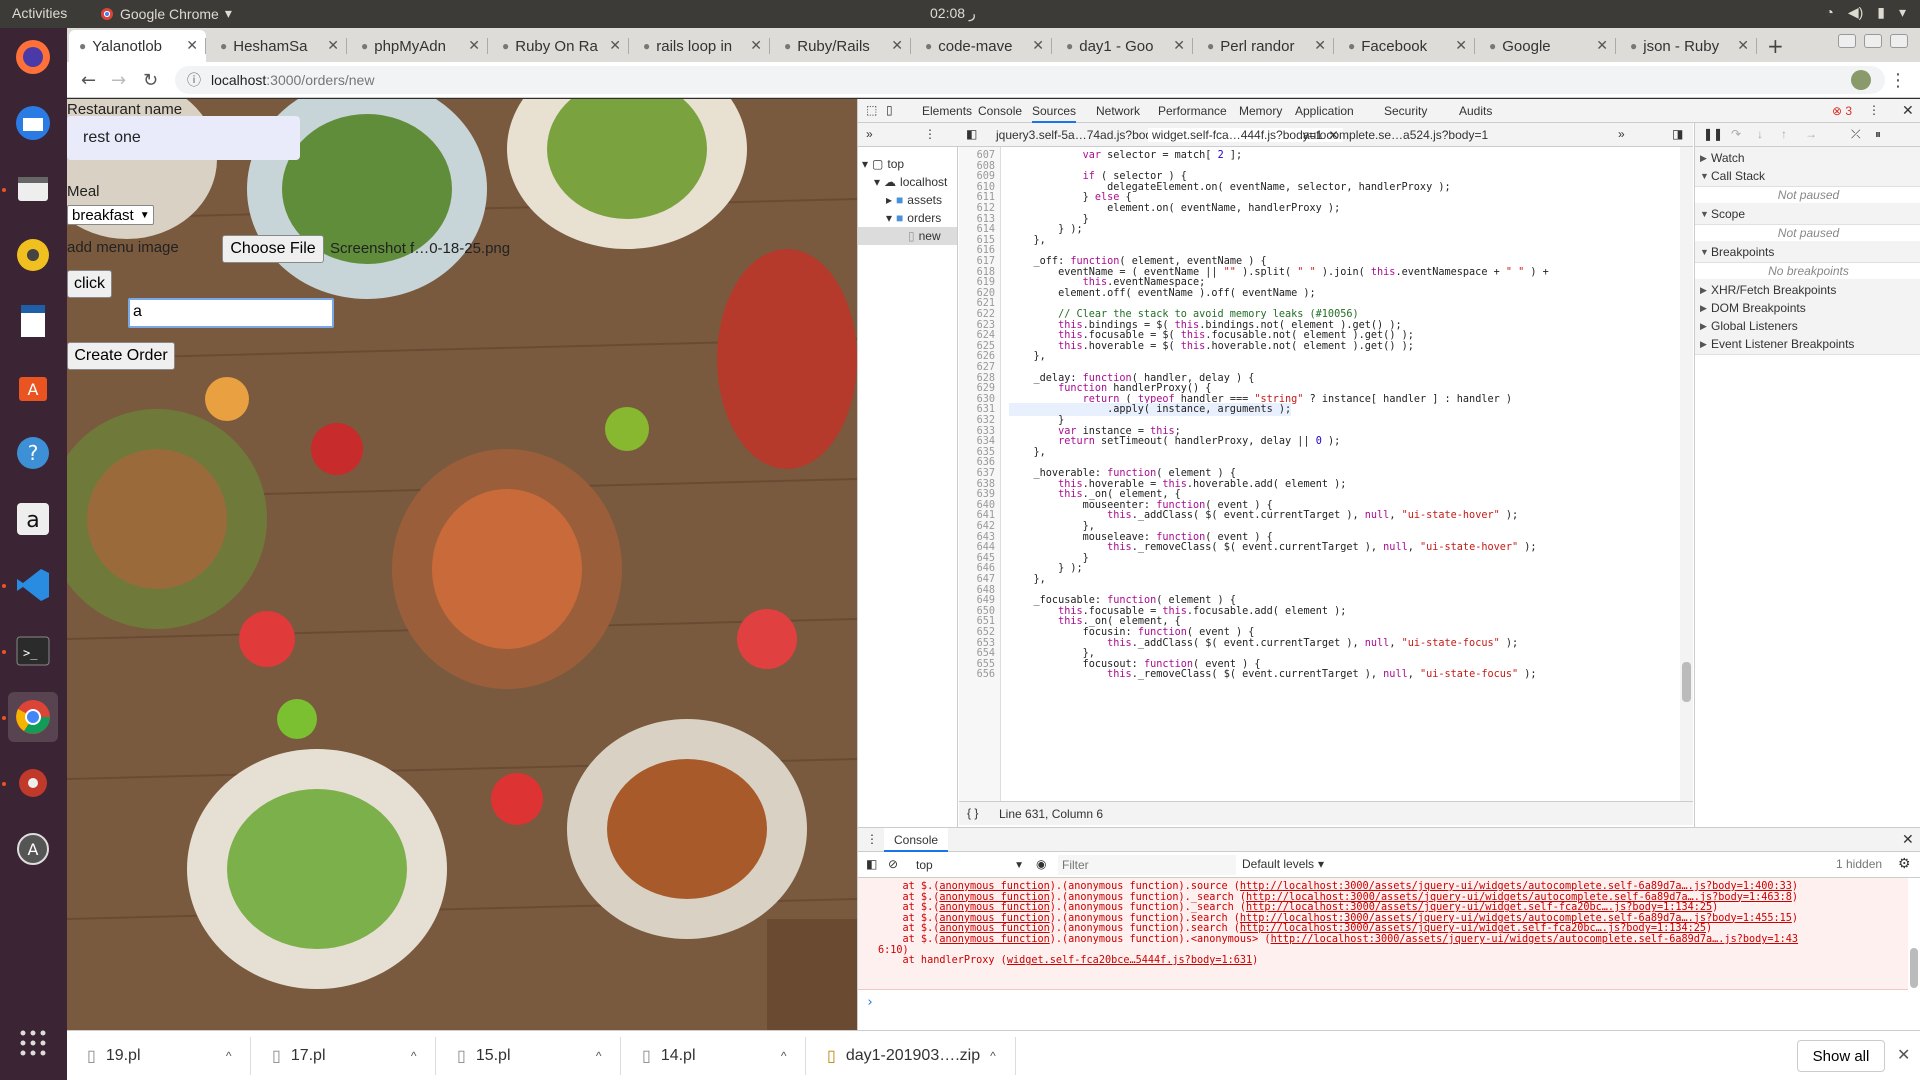 The width and height of the screenshot is (1920, 1080). What do you see at coordinates (1784, 134) in the screenshot?
I see `step-out-icon: ↑` at bounding box center [1784, 134].